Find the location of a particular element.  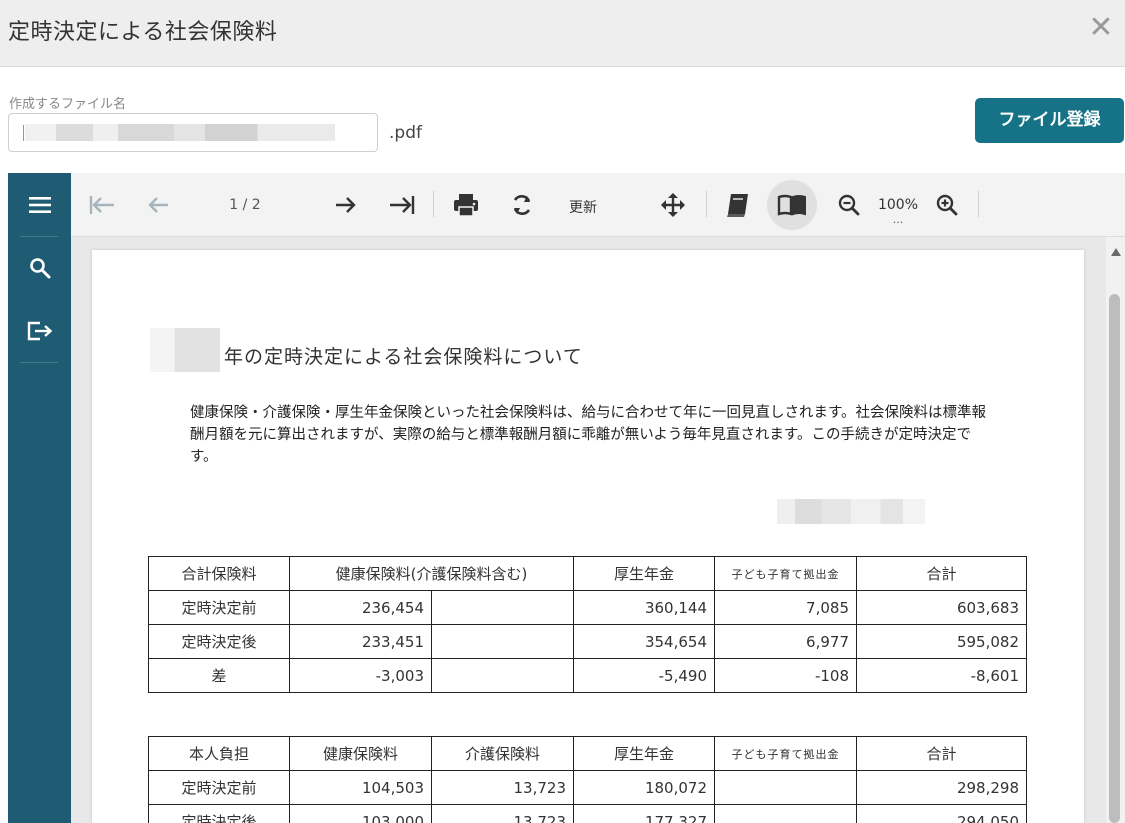

page-indicator: 1 / 2 is located at coordinates (245, 205).